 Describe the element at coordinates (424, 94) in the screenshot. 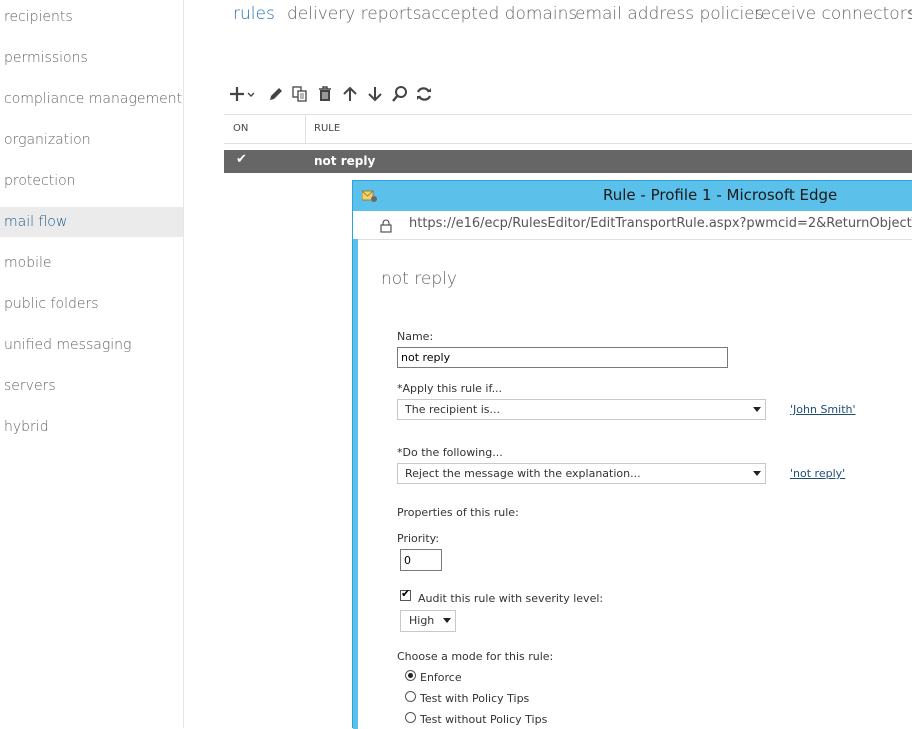

I see `refresh-icon` at that location.